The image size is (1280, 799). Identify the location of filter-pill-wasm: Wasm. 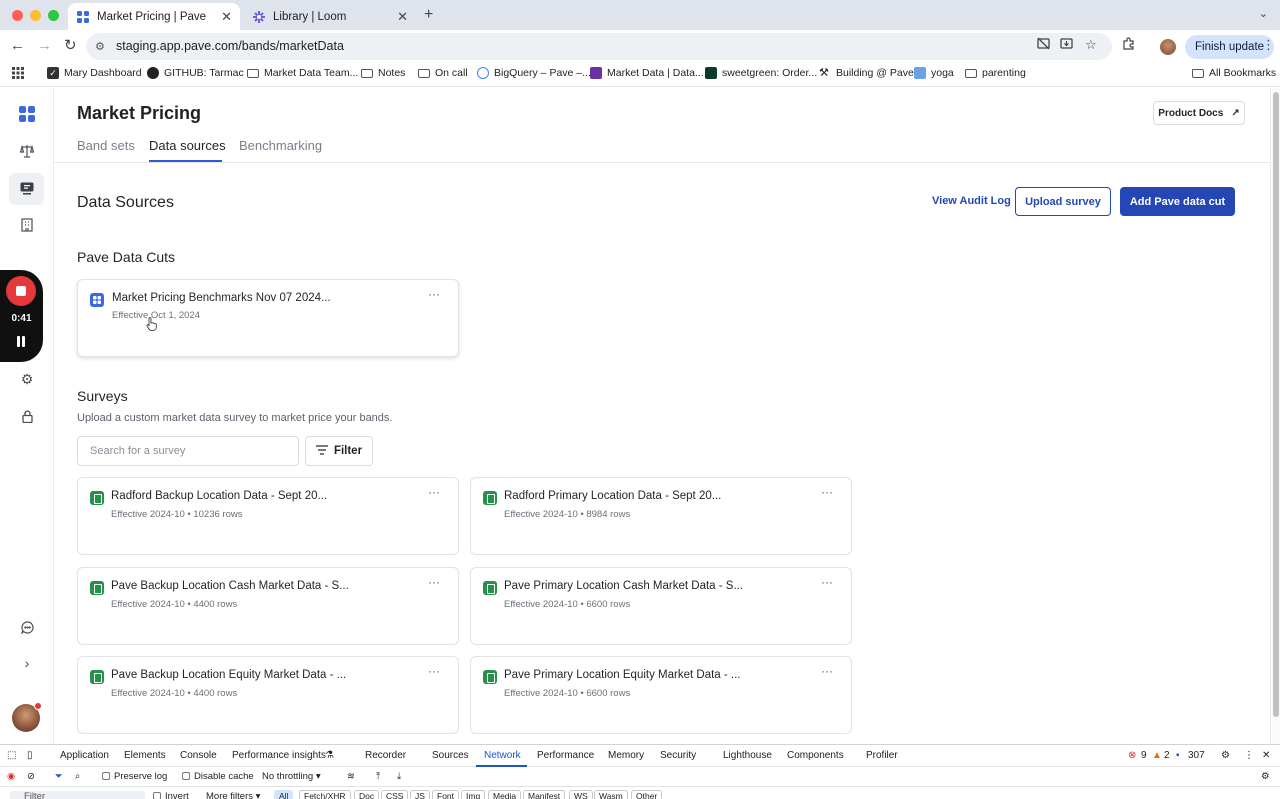
(611, 794).